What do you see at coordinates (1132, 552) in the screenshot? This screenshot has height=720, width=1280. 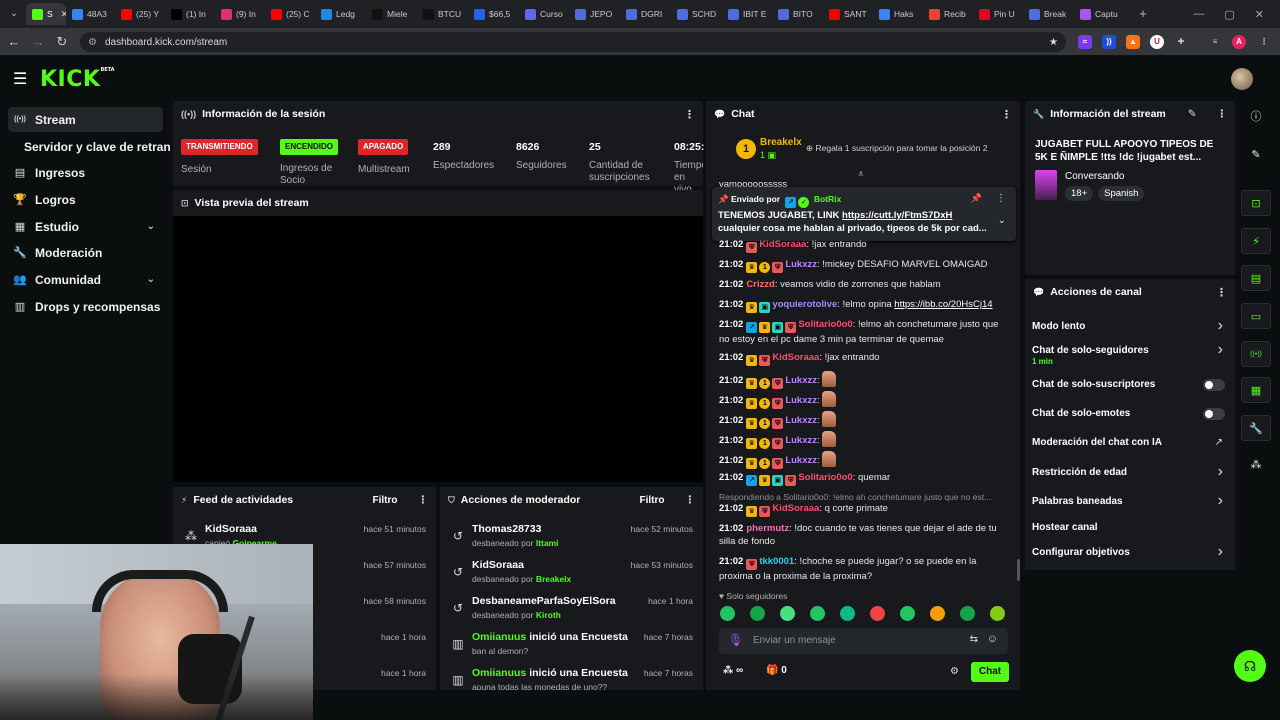 I see `channel-action: Configurar objetivos` at bounding box center [1132, 552].